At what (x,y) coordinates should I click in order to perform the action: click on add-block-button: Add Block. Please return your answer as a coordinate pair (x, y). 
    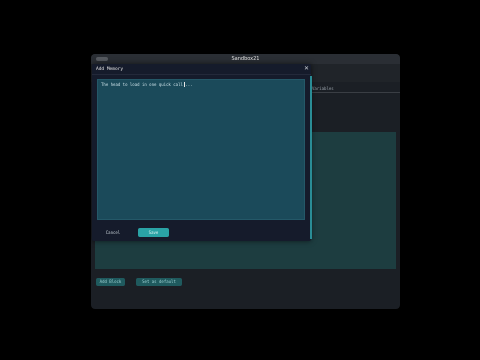
    Looking at the image, I should click on (110, 282).